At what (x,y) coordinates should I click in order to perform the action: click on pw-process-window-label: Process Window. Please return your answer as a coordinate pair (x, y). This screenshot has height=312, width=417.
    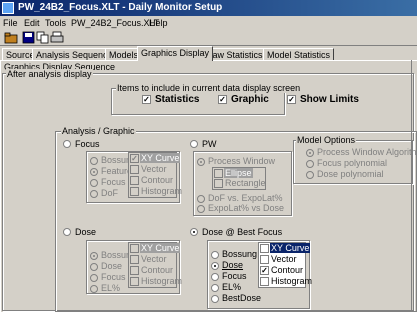
    Looking at the image, I should click on (242, 161).